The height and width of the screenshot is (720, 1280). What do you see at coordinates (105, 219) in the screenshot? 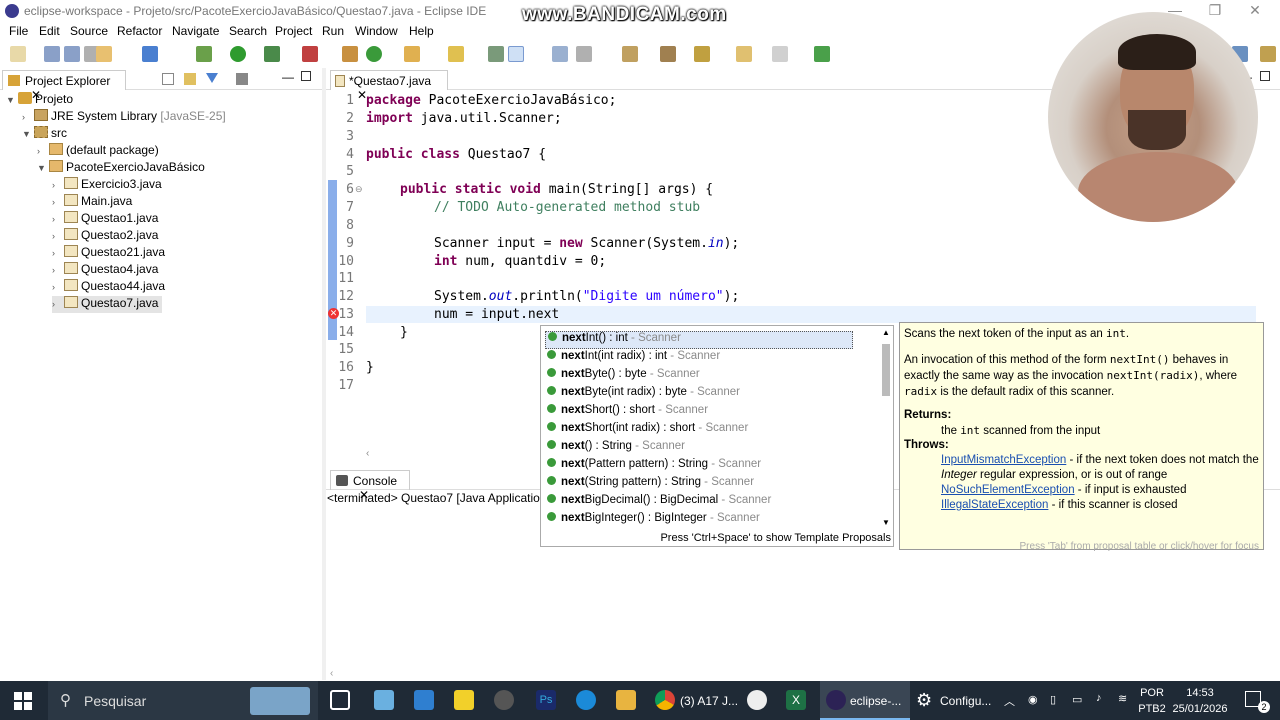
I see `tree-item-java-file: › Questao1.java` at bounding box center [105, 219].